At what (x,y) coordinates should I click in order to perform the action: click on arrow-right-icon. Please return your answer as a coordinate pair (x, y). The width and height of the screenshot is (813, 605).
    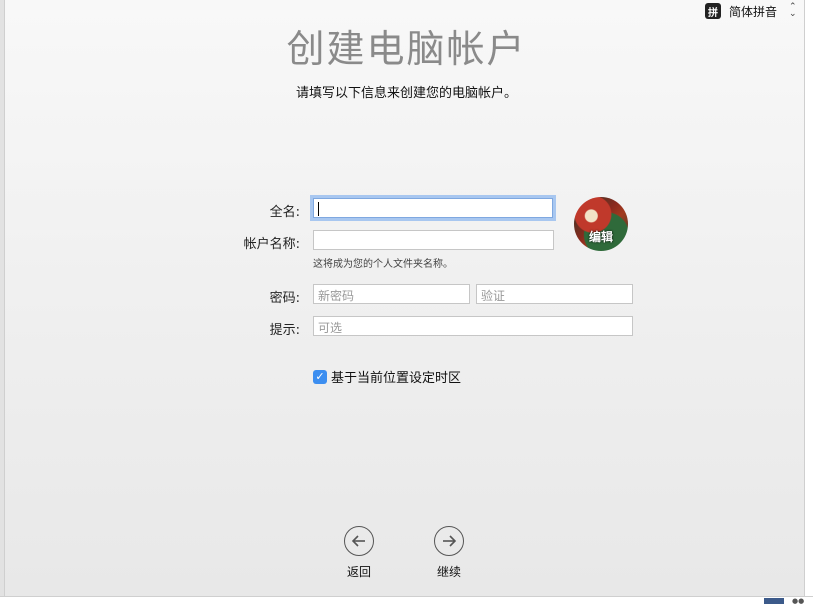
    Looking at the image, I should click on (450, 541).